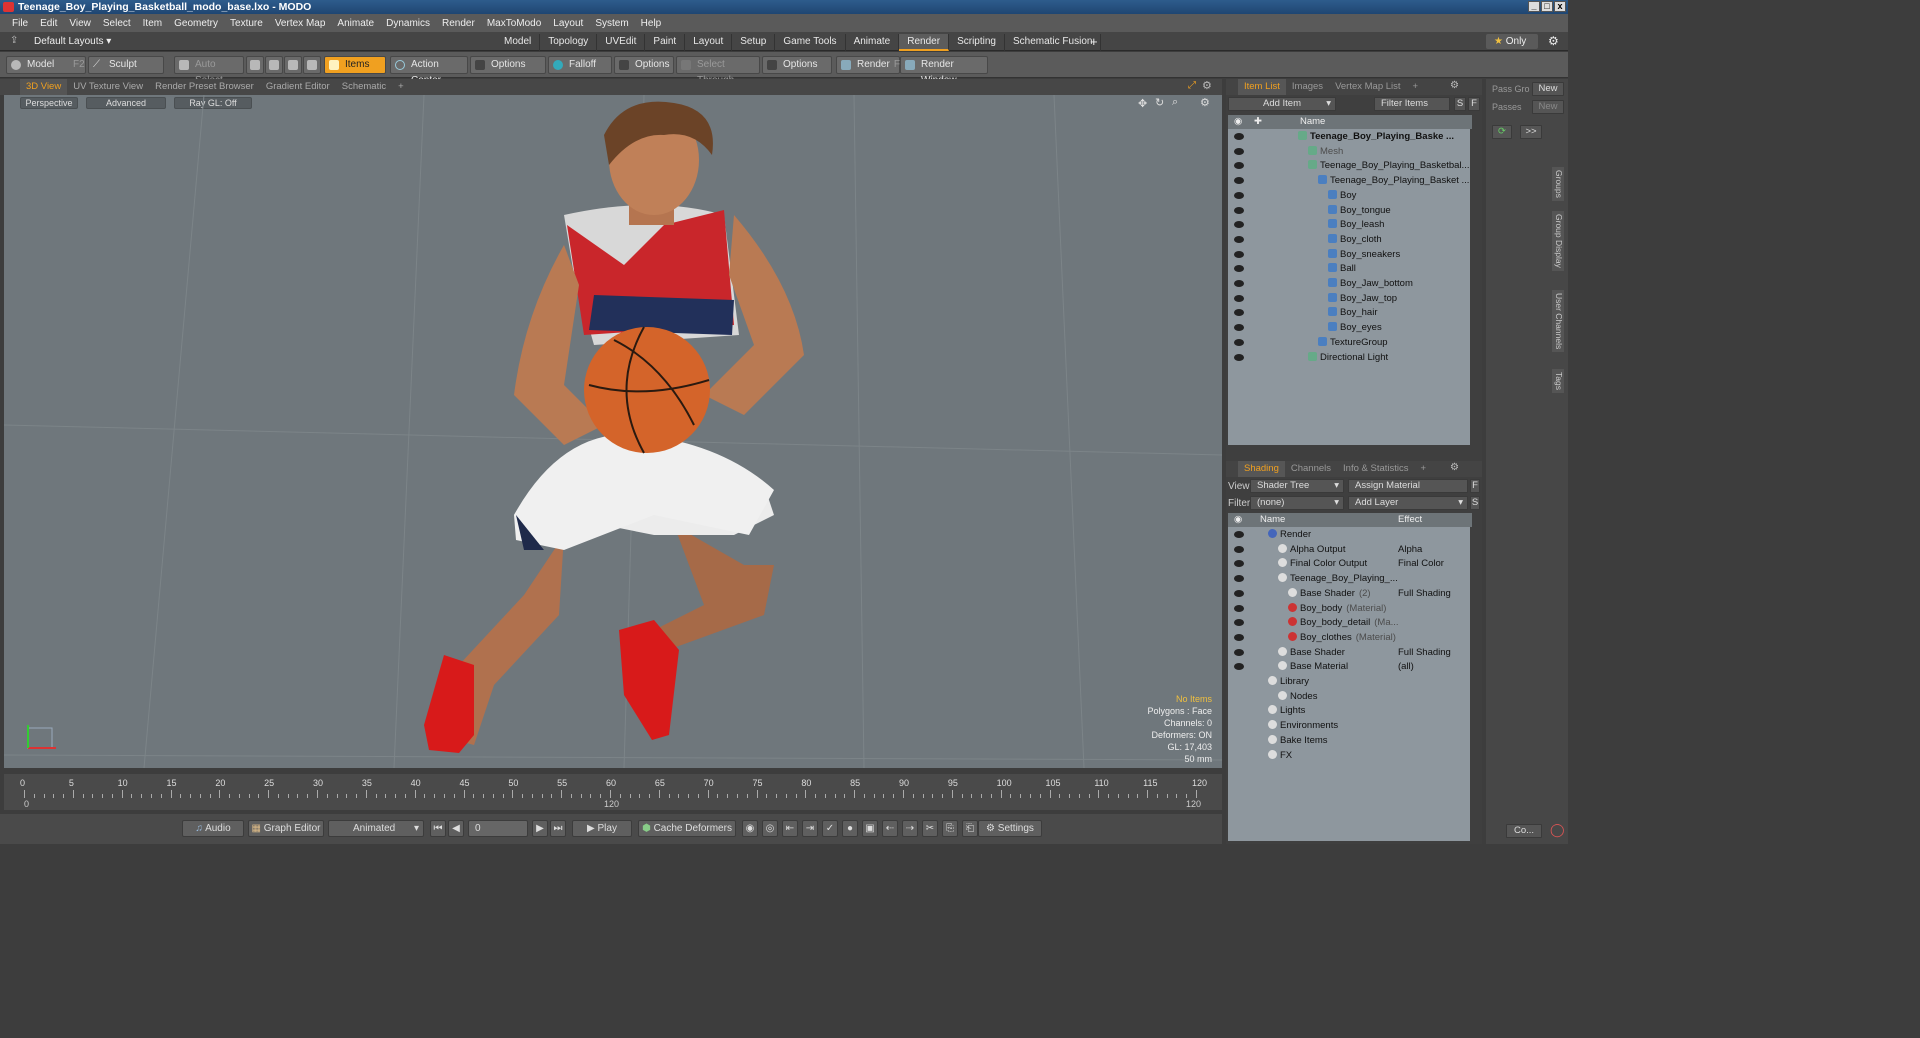  Describe the element at coordinates (355, 65) in the screenshot. I see `items-mode-button: Items` at that location.